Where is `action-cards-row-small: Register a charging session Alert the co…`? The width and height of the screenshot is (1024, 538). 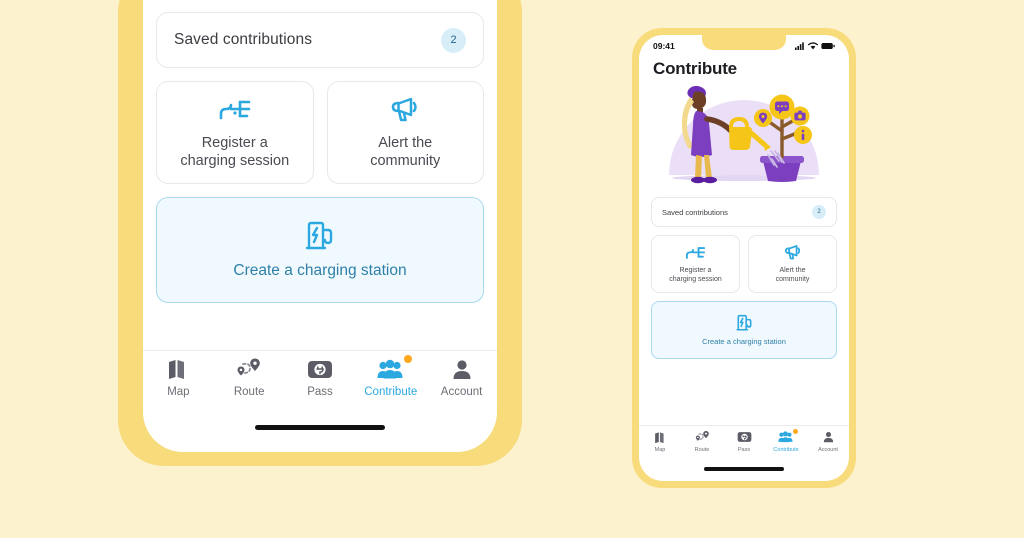
action-cards-row-small: Register a charging session Alert the co… is located at coordinates (744, 264).